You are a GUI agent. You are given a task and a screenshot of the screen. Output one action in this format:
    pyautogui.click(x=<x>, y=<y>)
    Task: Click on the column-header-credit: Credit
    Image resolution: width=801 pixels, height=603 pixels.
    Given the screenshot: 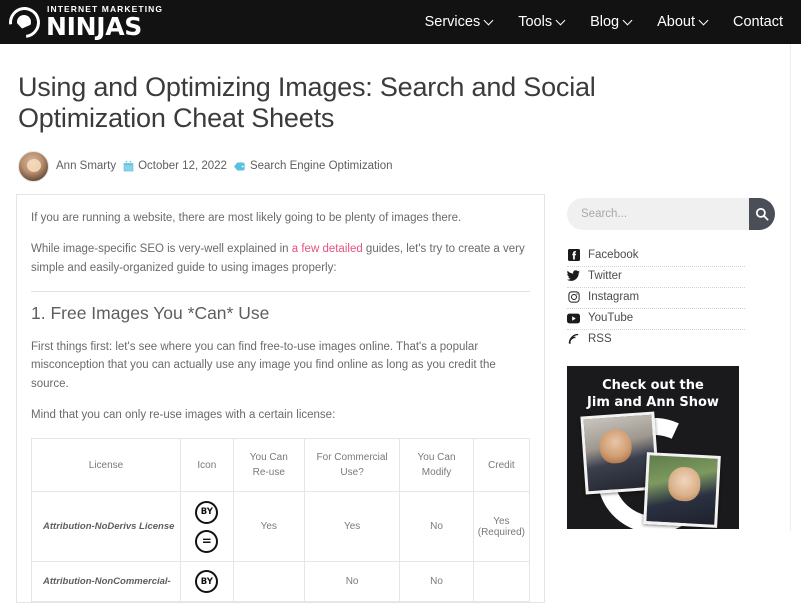 What is the action you would take?
    pyautogui.click(x=501, y=465)
    